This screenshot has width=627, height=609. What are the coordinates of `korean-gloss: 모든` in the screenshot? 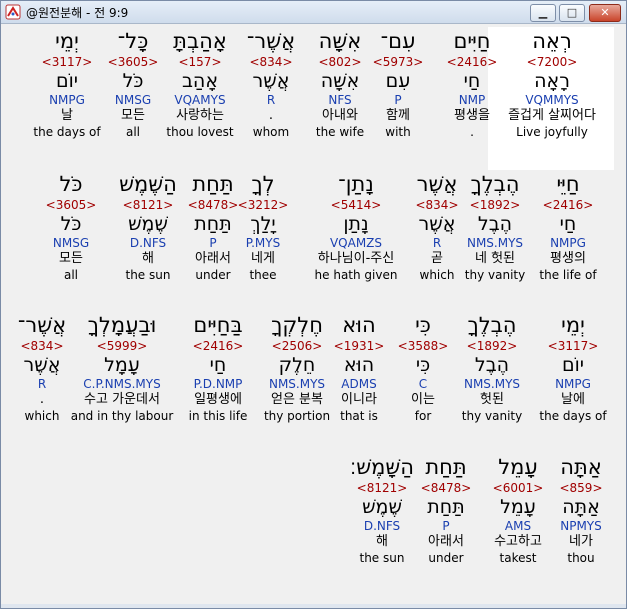 It's located at (71, 258).